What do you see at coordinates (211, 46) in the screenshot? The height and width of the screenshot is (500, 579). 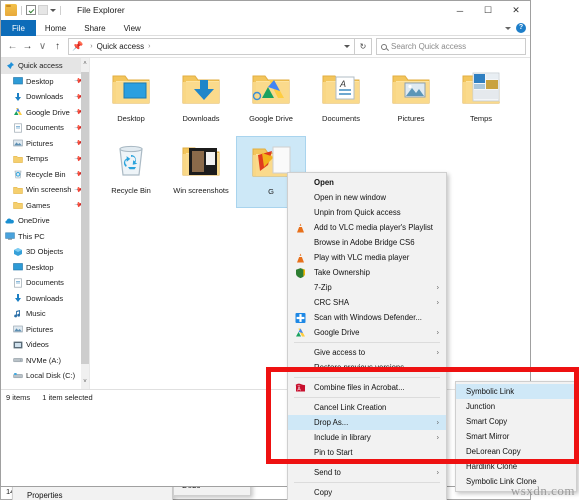 I see `breadcrumb: 📌 › Quick access ›` at bounding box center [211, 46].